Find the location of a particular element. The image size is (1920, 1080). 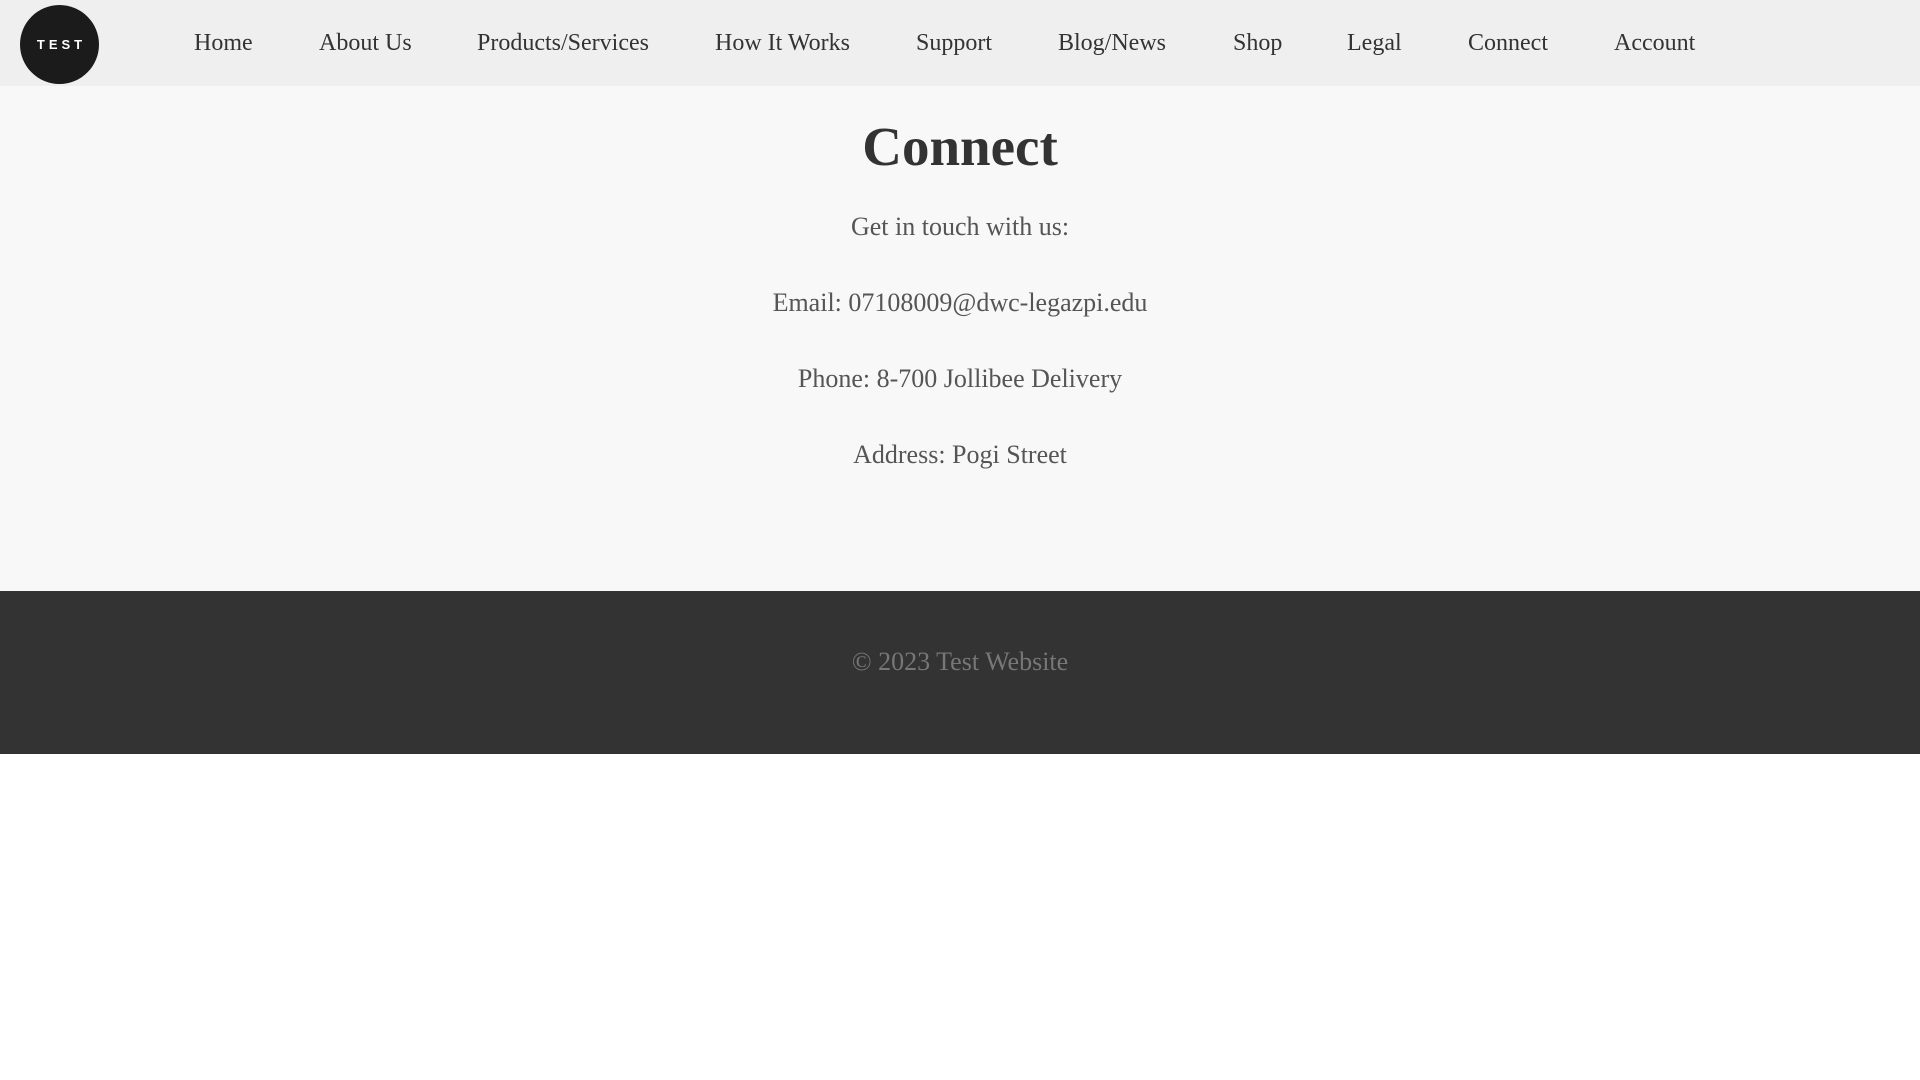

nav-link-blog-news: Blog/News is located at coordinates (1112, 43).